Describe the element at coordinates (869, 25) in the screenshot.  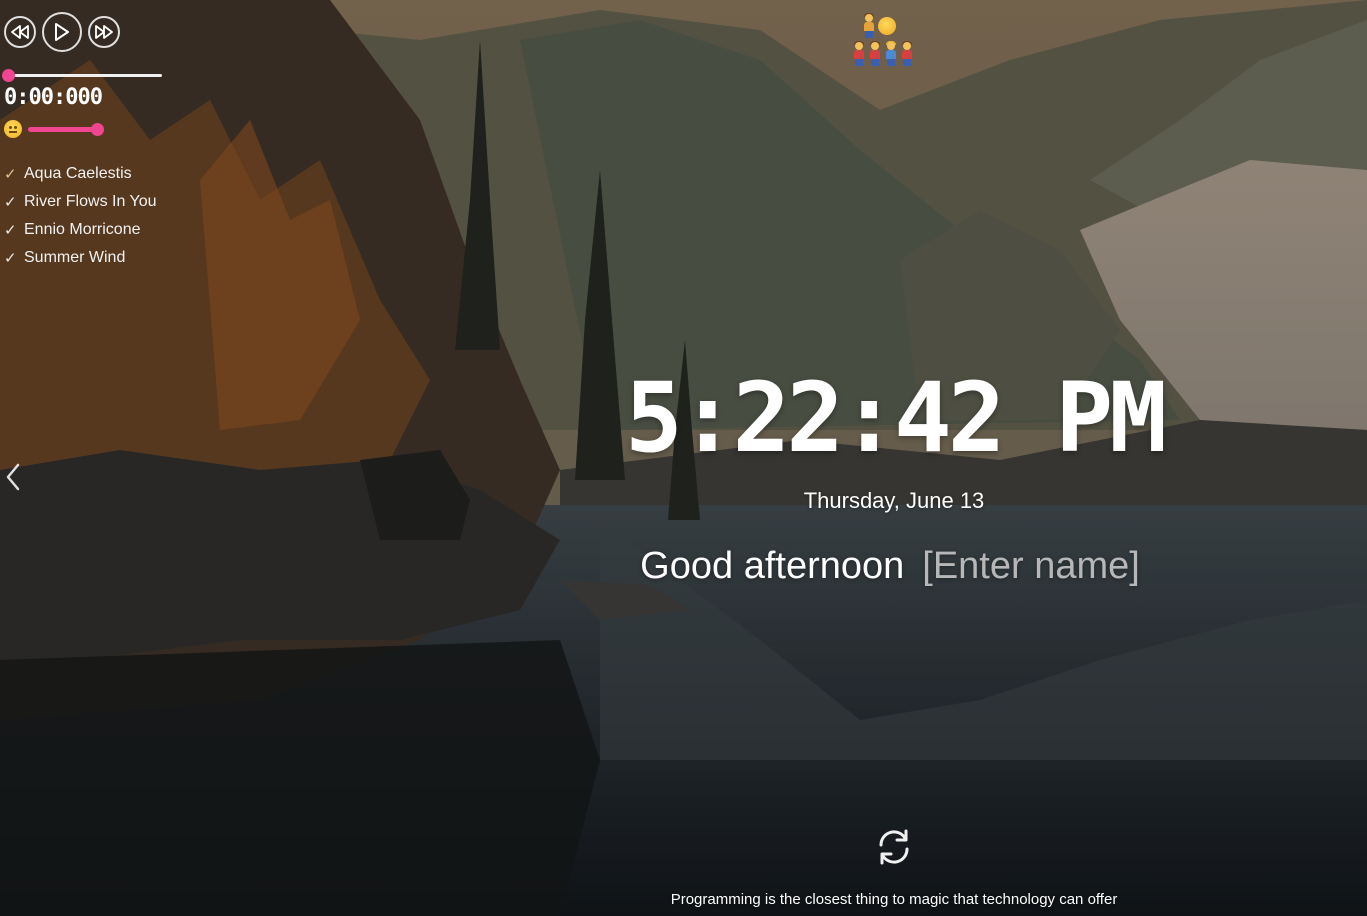
I see `person-emoji-icon` at that location.